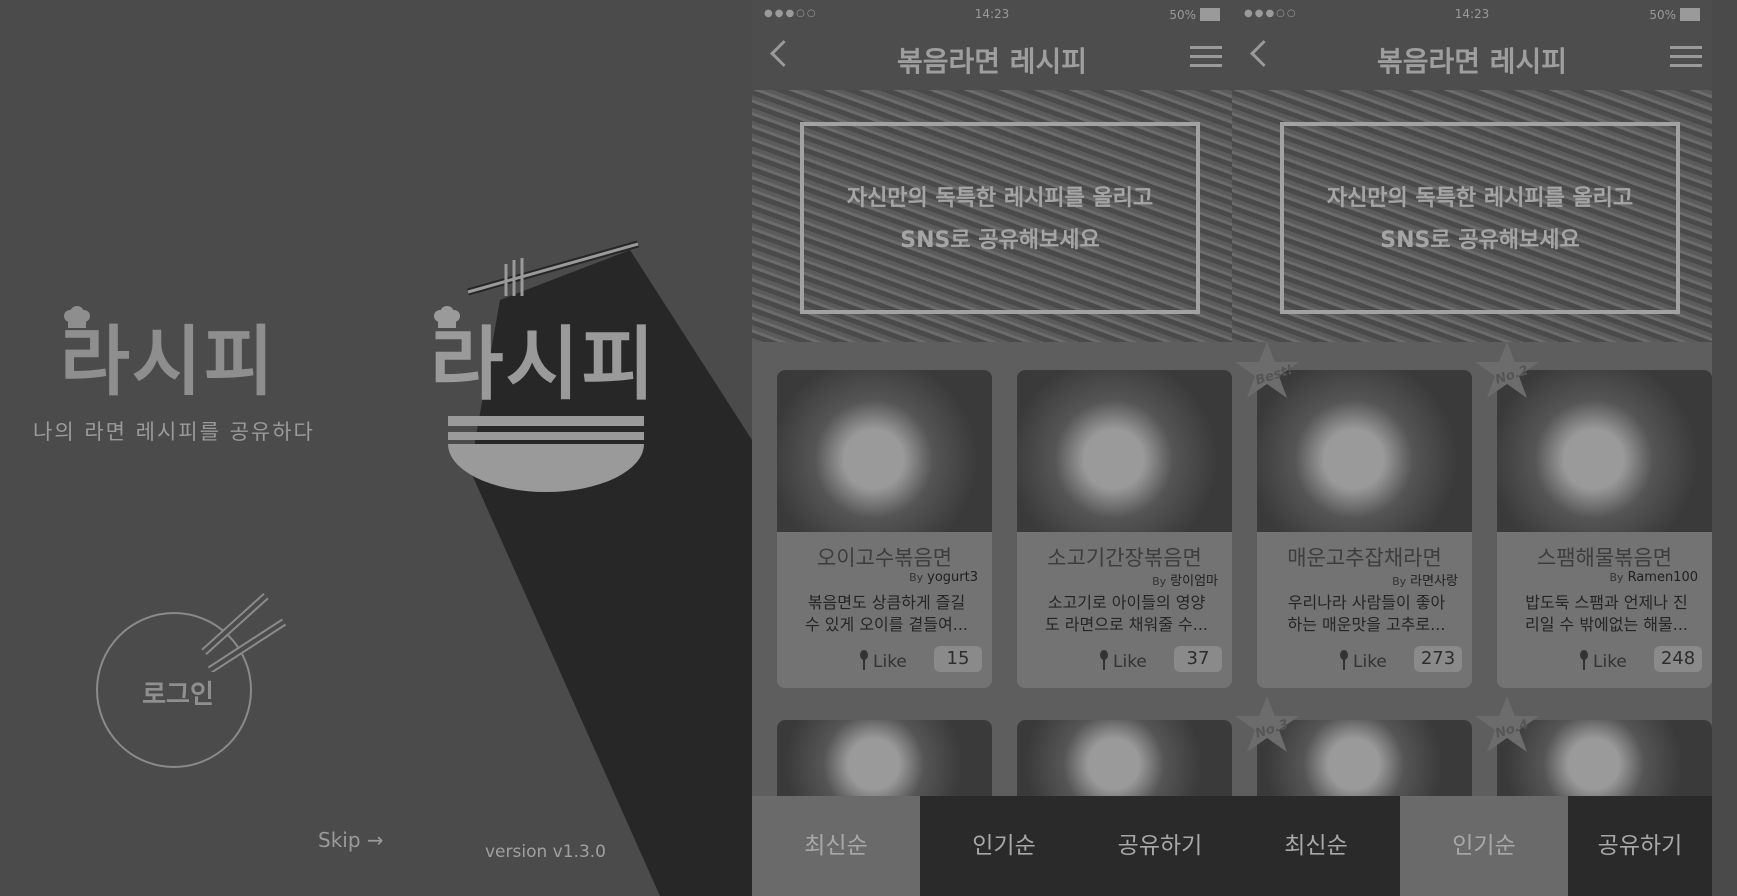  What do you see at coordinates (174, 432) in the screenshot?
I see `tagline: 나의 라면 레시피를 공유하다` at bounding box center [174, 432].